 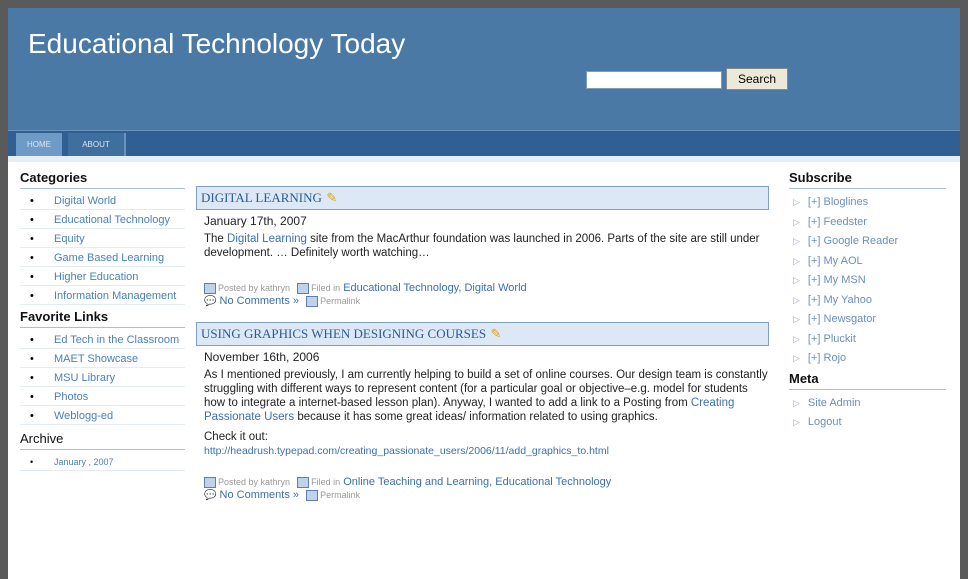 What do you see at coordinates (757, 79) in the screenshot?
I see `search-button: Search` at bounding box center [757, 79].